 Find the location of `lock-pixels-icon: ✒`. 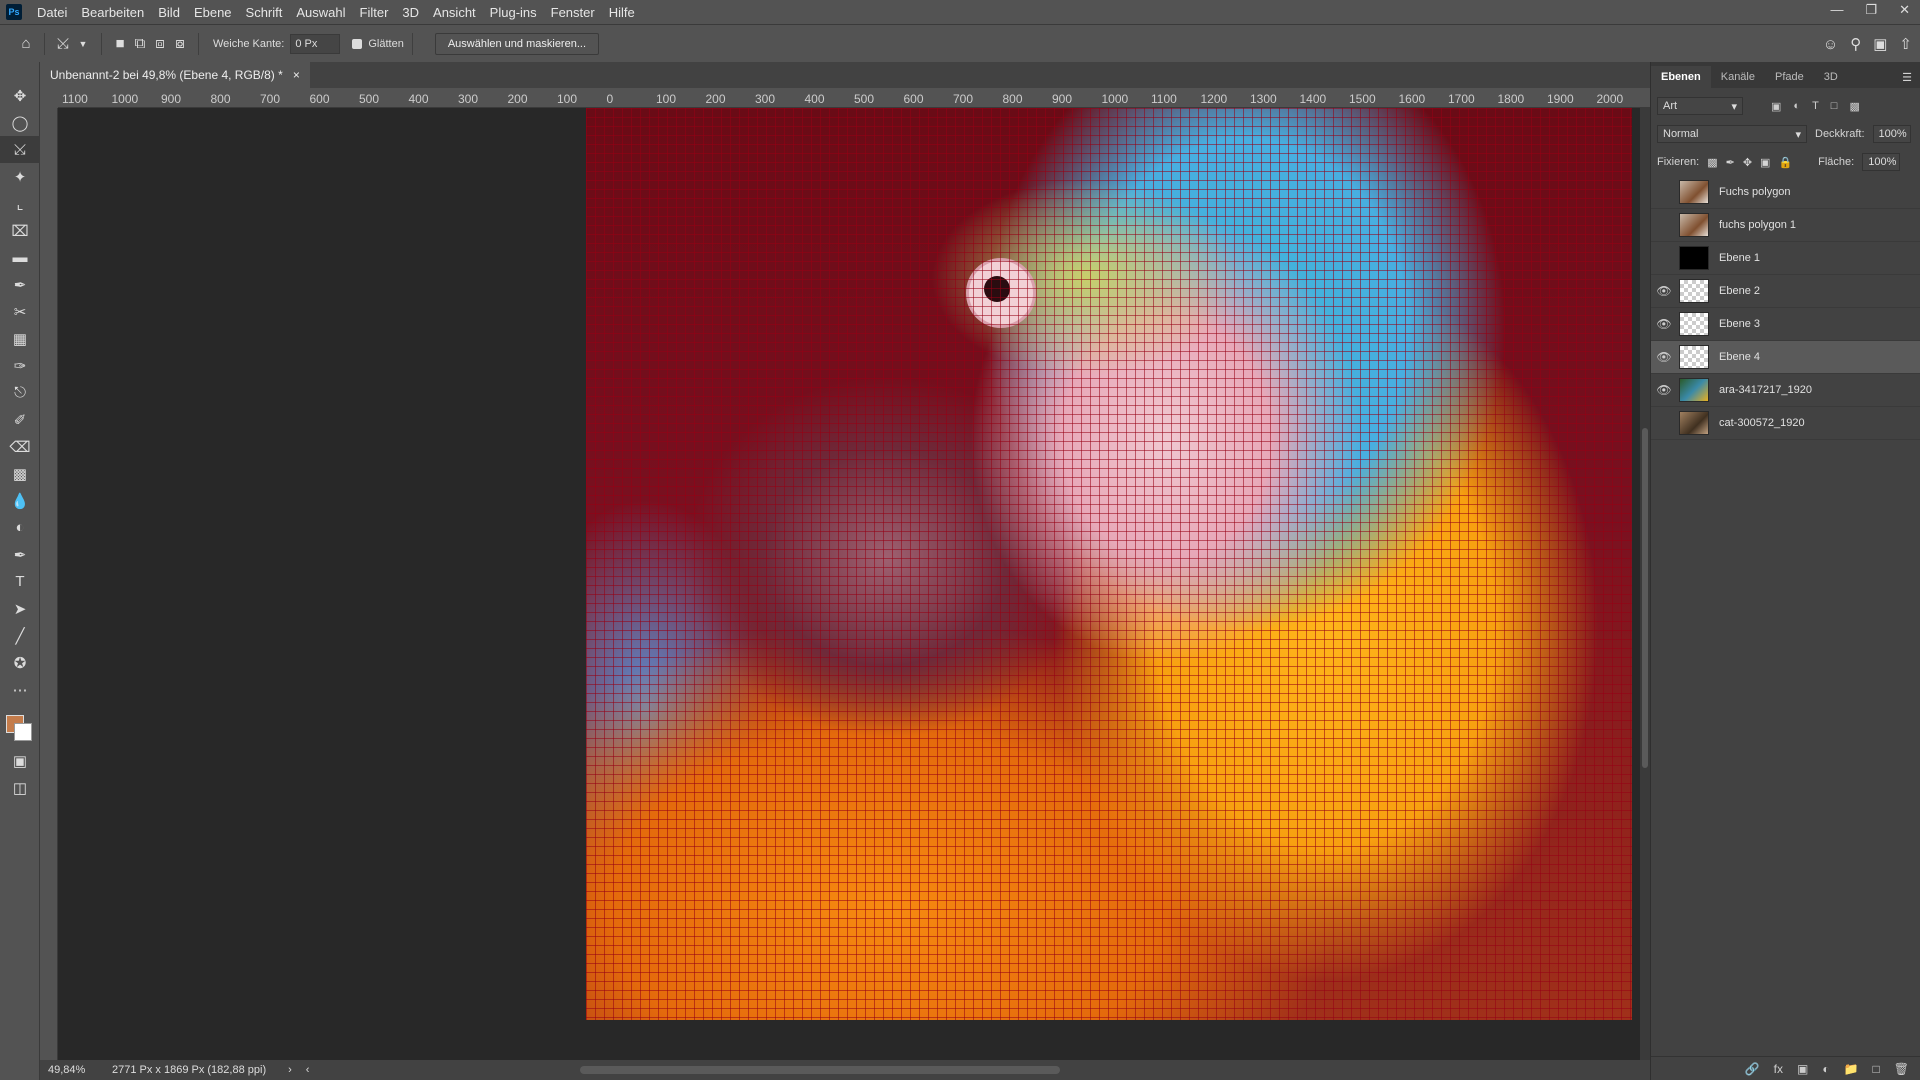

lock-pixels-icon: ✒ is located at coordinates (1730, 162).